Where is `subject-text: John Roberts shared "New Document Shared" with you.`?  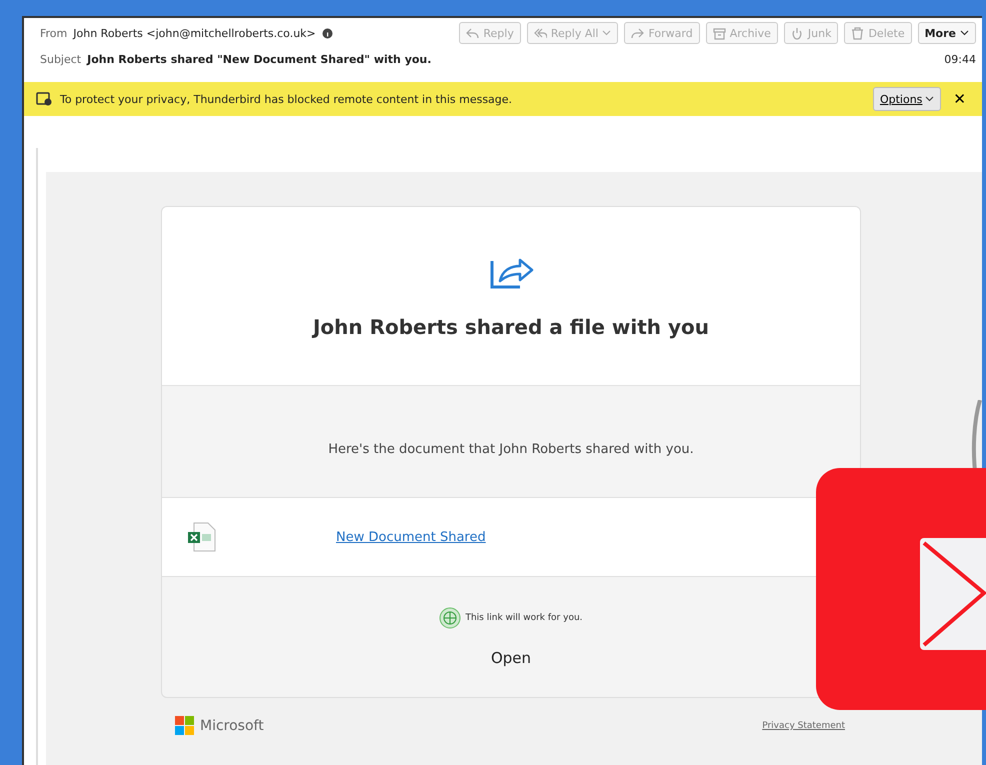 subject-text: John Roberts shared "New Document Shared" with you. is located at coordinates (259, 59).